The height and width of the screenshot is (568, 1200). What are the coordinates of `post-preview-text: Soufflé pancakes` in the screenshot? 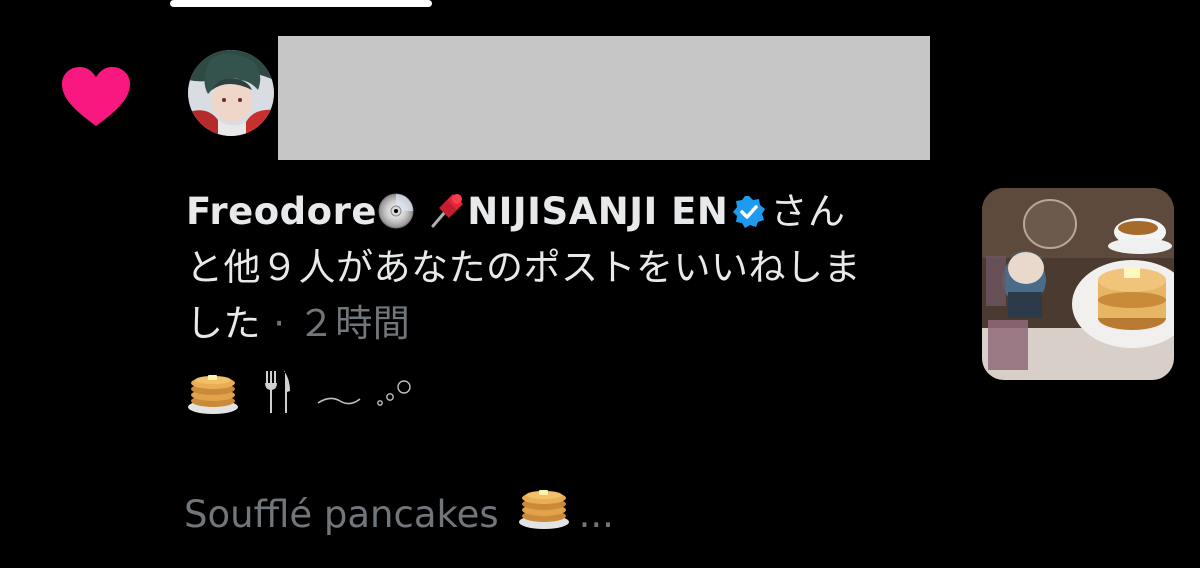 It's located at (341, 514).